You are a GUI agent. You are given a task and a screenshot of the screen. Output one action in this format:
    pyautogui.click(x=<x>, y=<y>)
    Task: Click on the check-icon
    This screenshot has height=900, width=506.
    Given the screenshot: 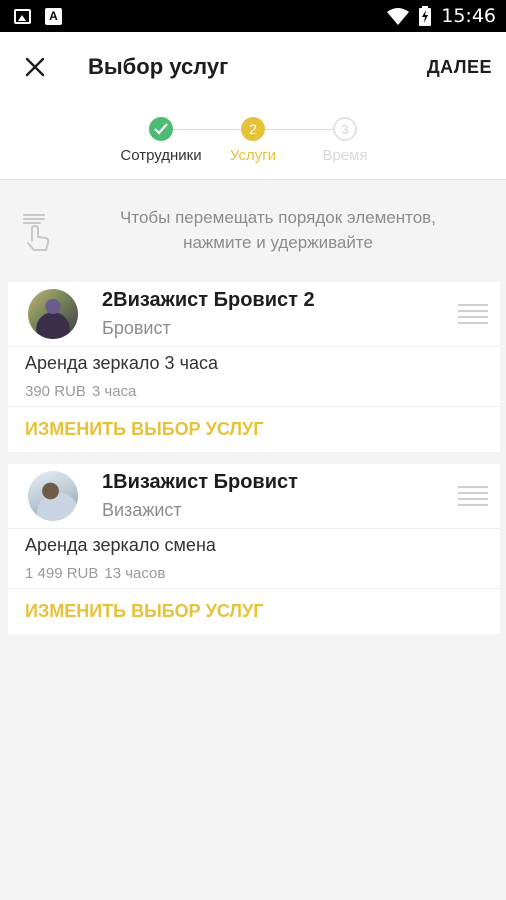 What is the action you would take?
    pyautogui.click(x=161, y=129)
    